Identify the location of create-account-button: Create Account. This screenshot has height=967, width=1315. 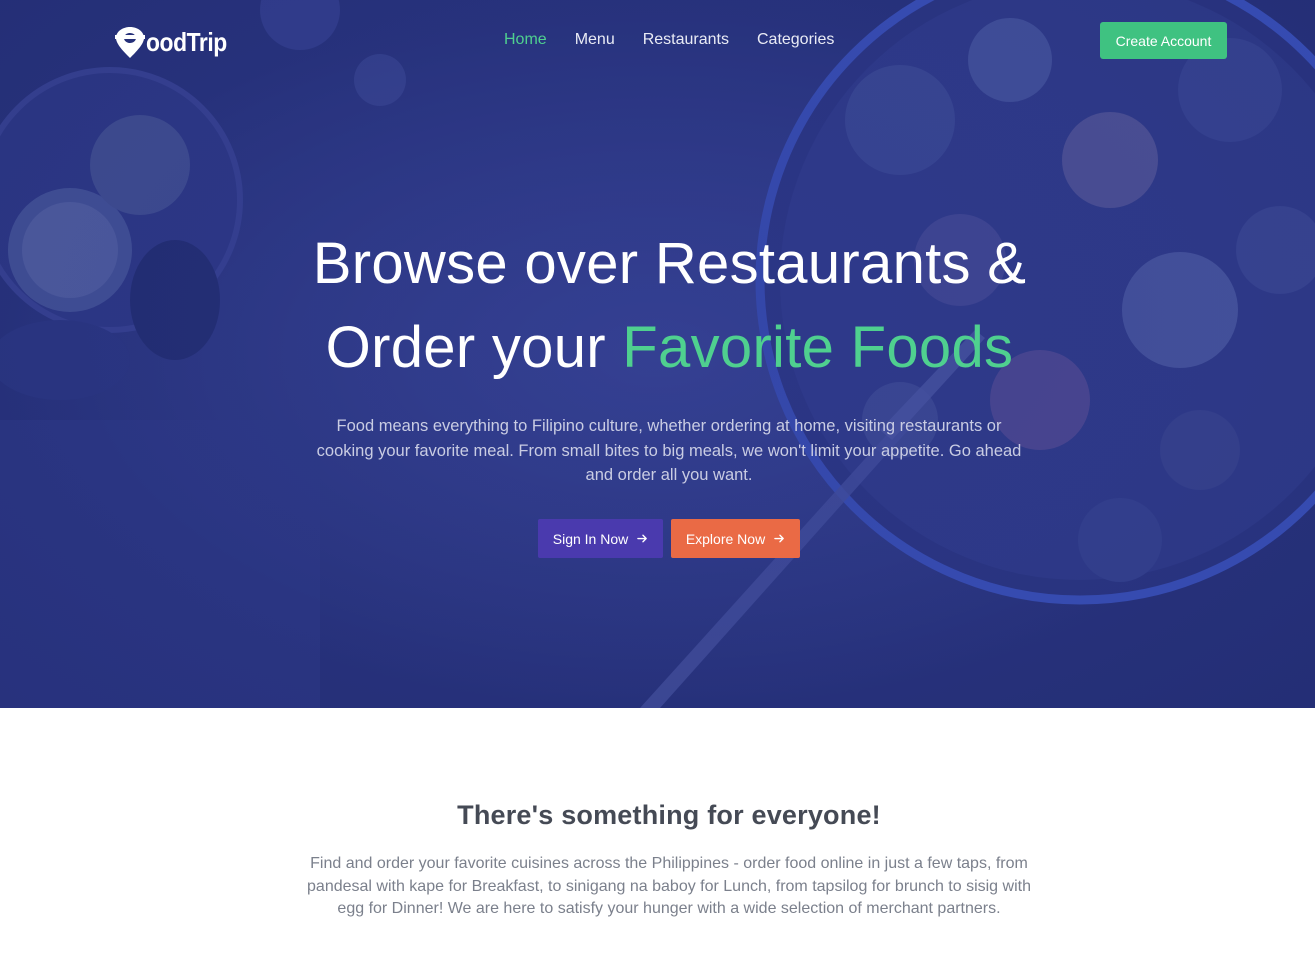
(1163, 40).